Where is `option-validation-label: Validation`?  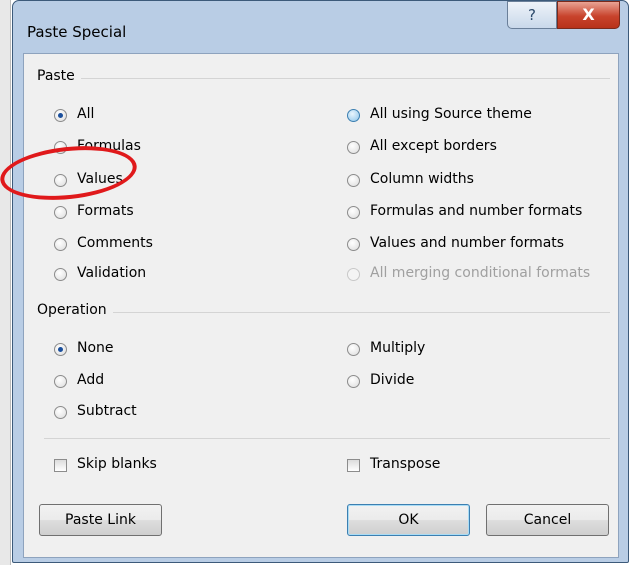
option-validation-label: Validation is located at coordinates (111, 273).